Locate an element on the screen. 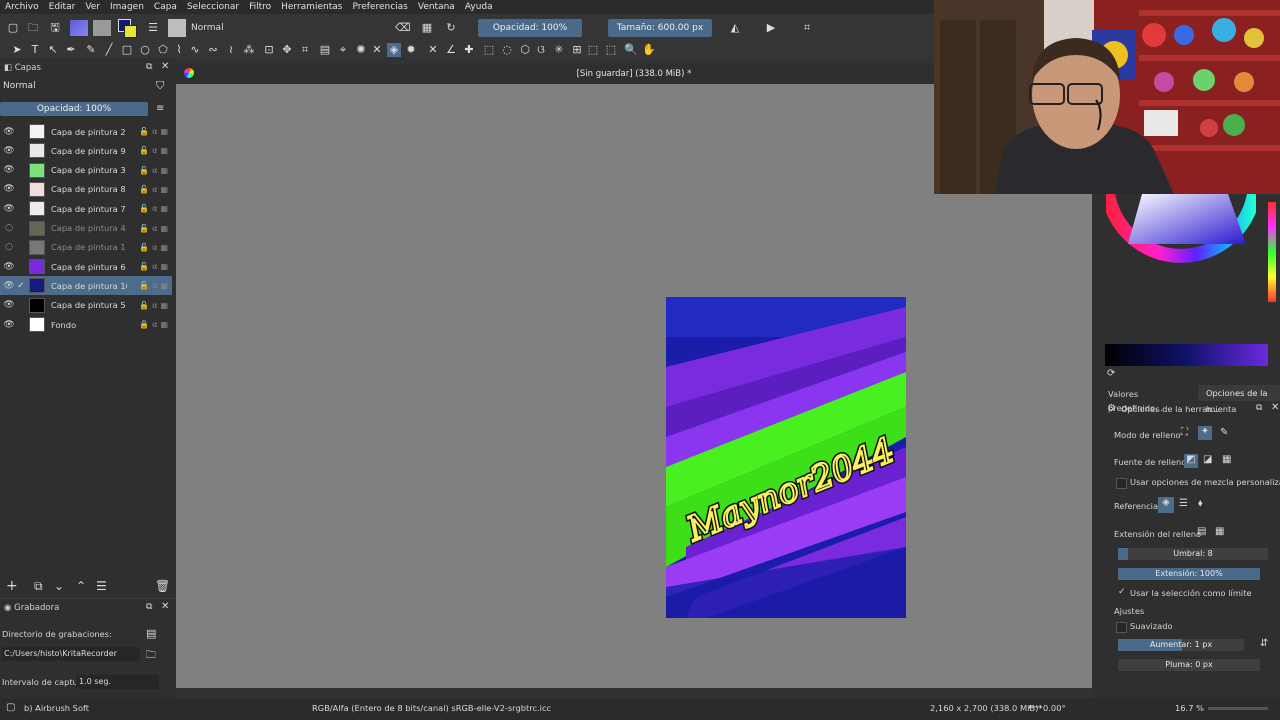 The width and height of the screenshot is (1280, 720). refresh-icon: ⟳ is located at coordinates (1111, 373).